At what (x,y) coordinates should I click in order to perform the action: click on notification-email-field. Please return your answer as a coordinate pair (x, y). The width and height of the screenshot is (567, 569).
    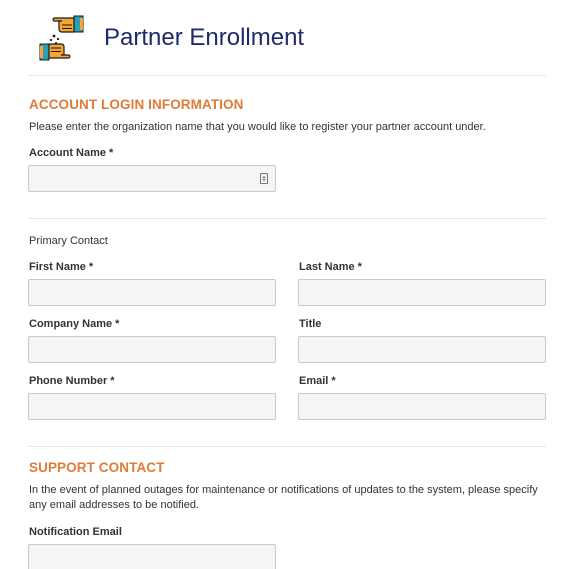
    Looking at the image, I should click on (152, 556).